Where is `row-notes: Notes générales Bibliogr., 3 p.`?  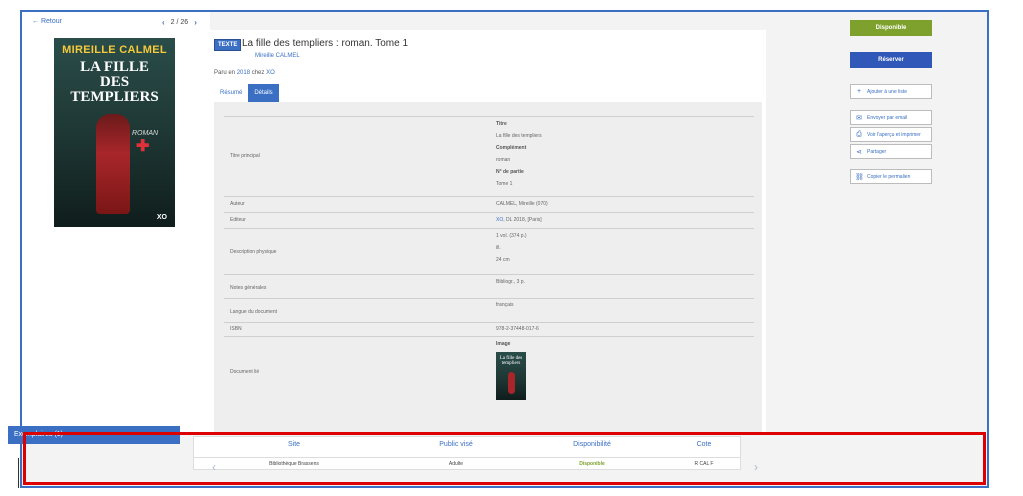 row-notes: Notes générales Bibliogr., 3 p. is located at coordinates (489, 286).